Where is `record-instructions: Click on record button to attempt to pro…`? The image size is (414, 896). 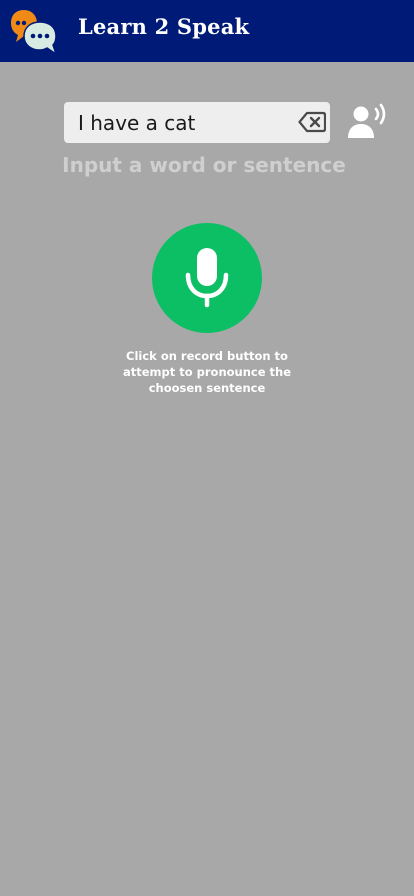 record-instructions: Click on record button to attempt to pro… is located at coordinates (207, 372).